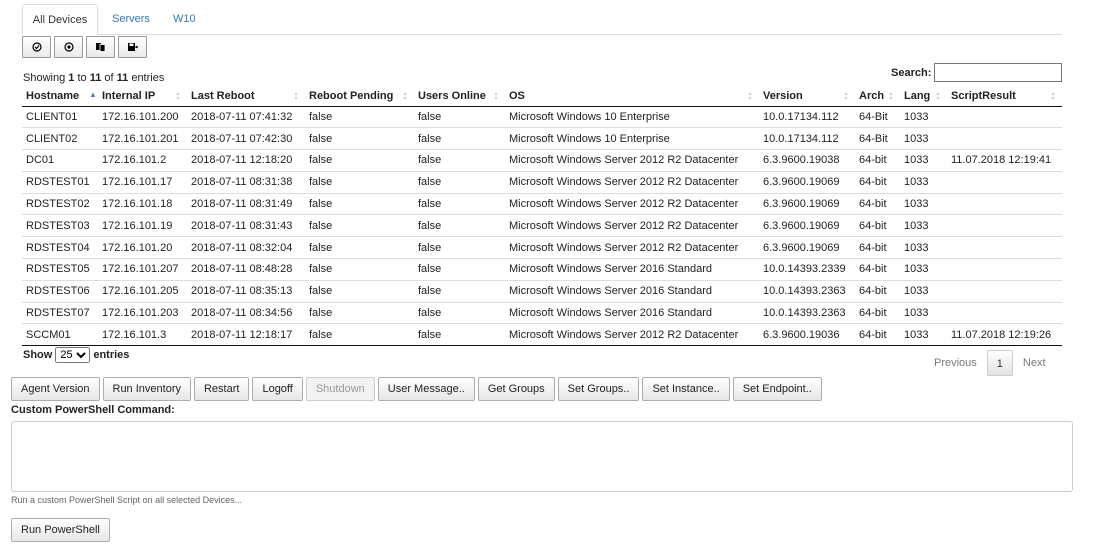 Image resolution: width=1093 pixels, height=547 pixels. Describe the element at coordinates (142, 96) in the screenshot. I see `column-header-internal-ip: Internal IP ▲▼` at that location.